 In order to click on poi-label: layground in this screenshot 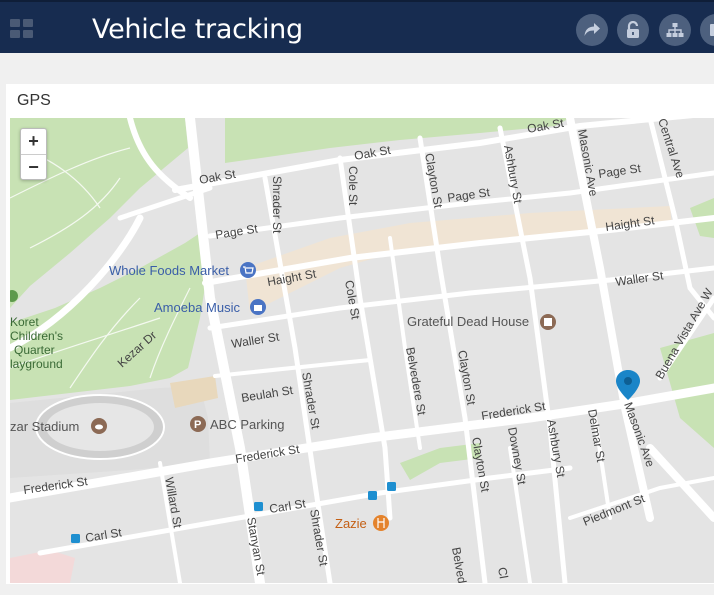, I will do `click(36, 364)`.